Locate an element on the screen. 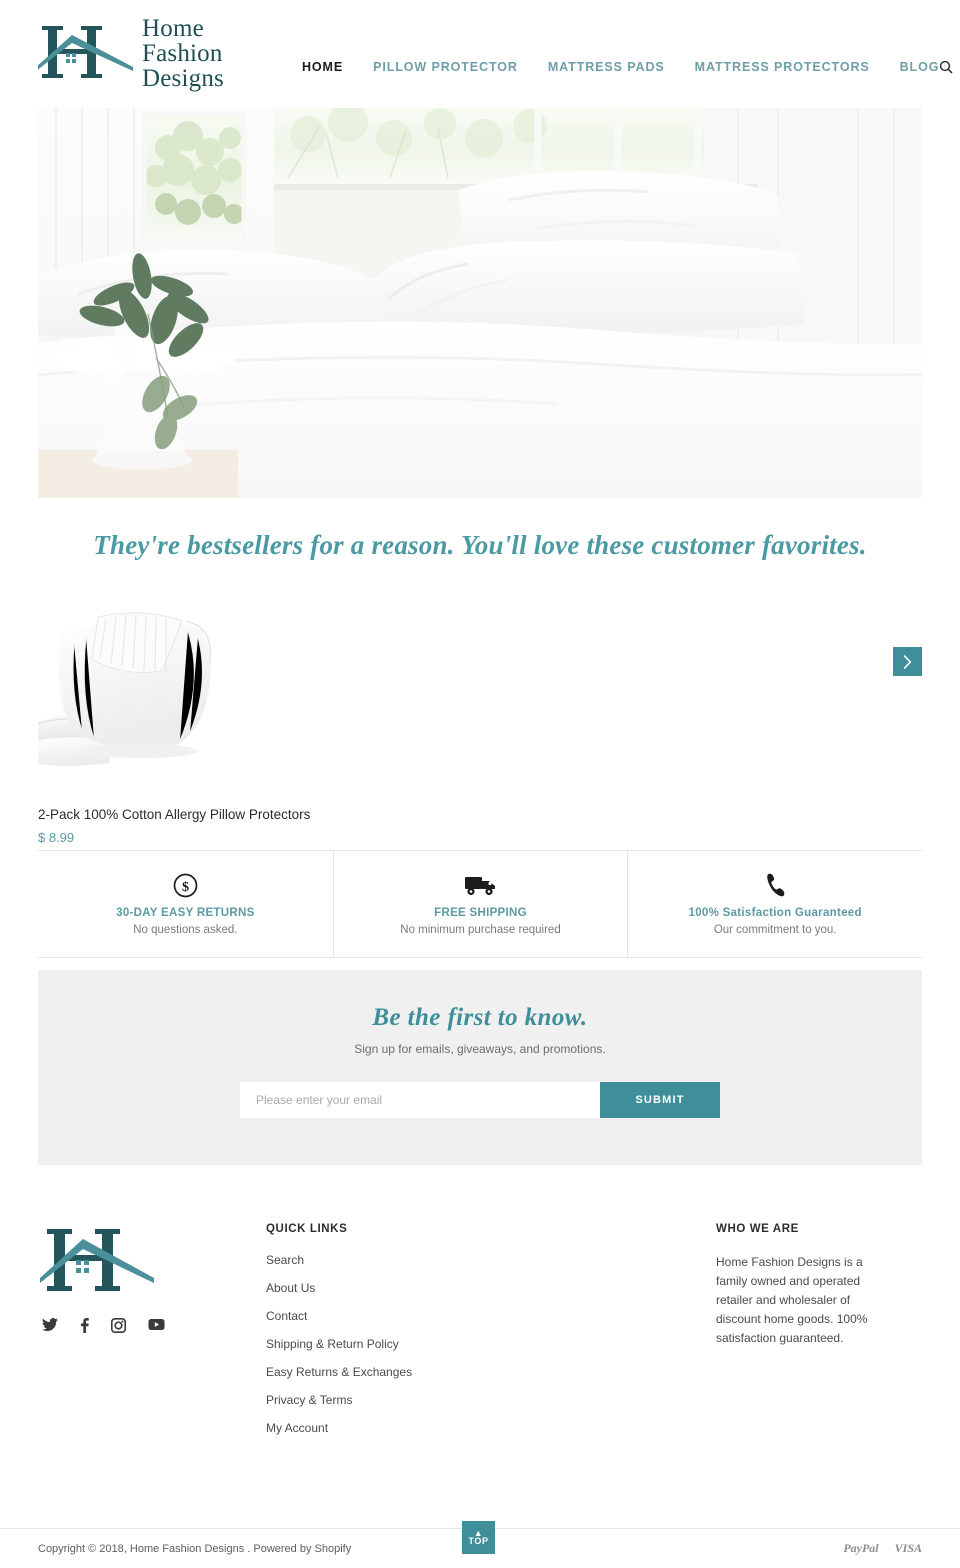 The width and height of the screenshot is (960, 1568). nav-item-mattress-pads: MATTRESS PADS is located at coordinates (606, 67).